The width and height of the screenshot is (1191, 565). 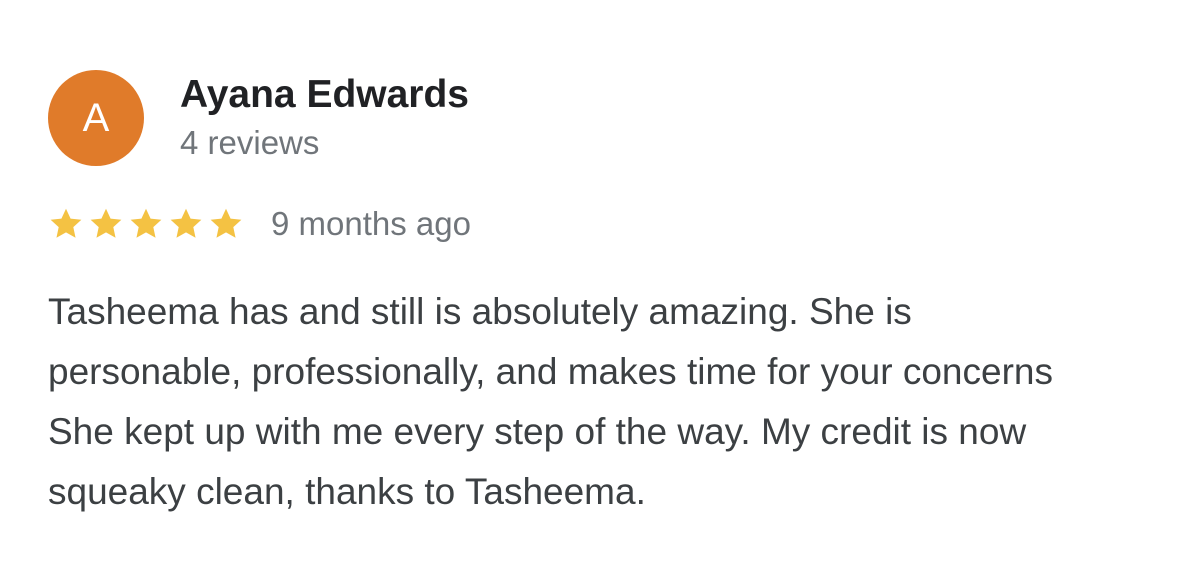 I want to click on rating-row: 9 months ago, so click(x=259, y=224).